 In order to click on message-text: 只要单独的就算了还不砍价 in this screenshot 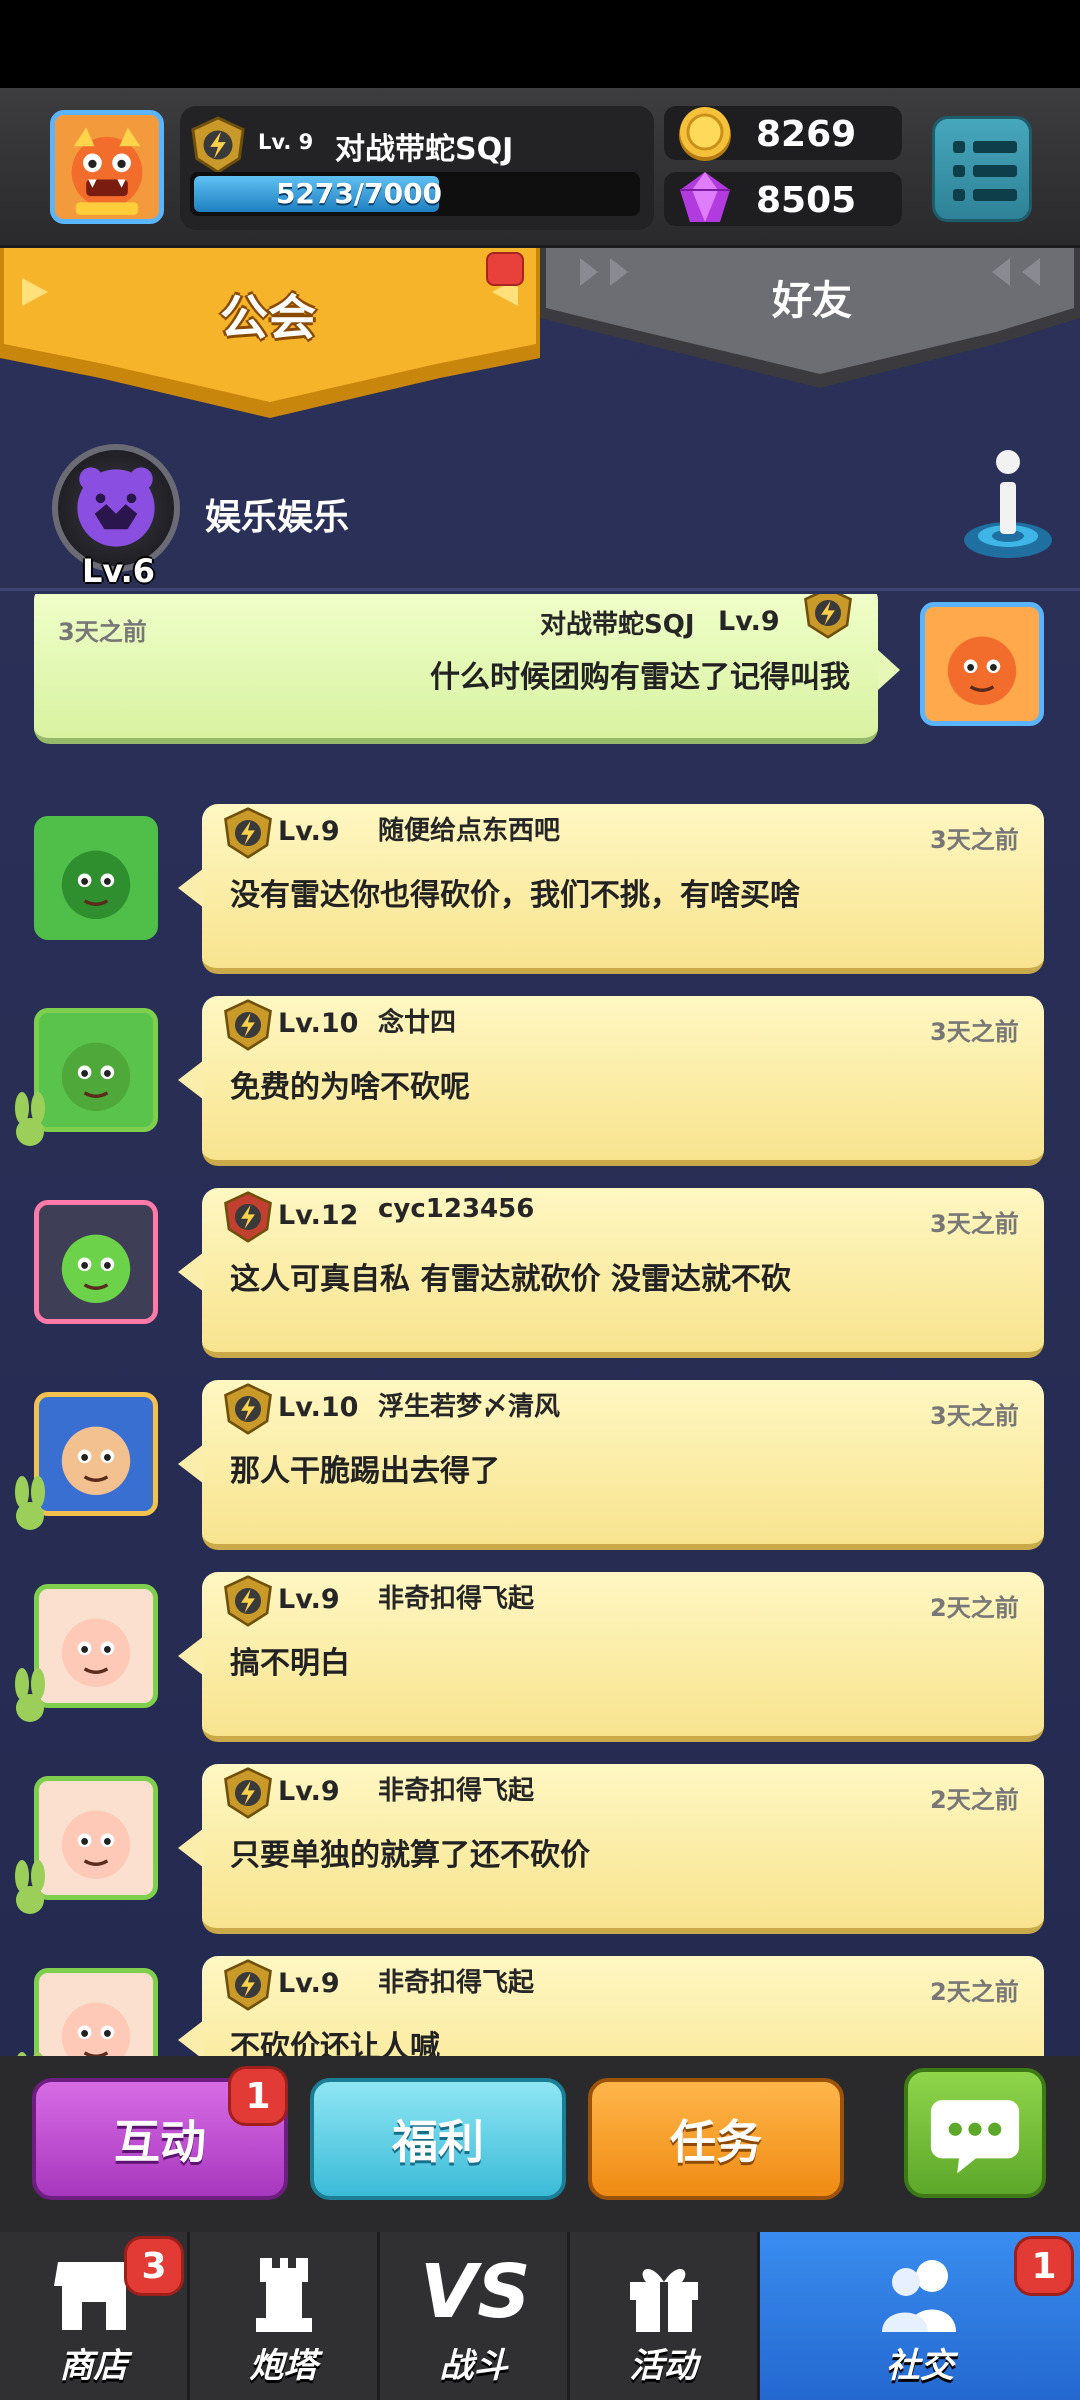, I will do `click(410, 1855)`.